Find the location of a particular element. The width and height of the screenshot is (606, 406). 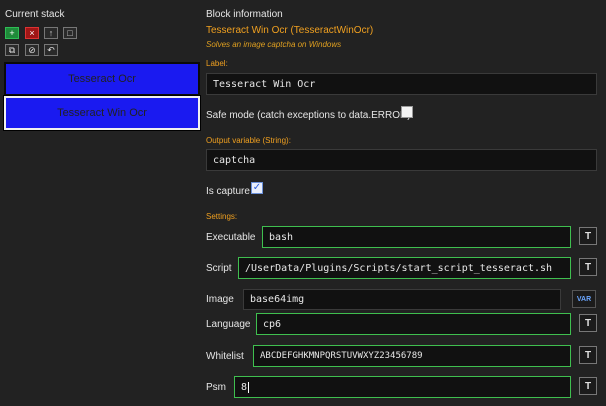

stack-block-tesseract-ocr: Tesseract Ocr is located at coordinates (102, 79).